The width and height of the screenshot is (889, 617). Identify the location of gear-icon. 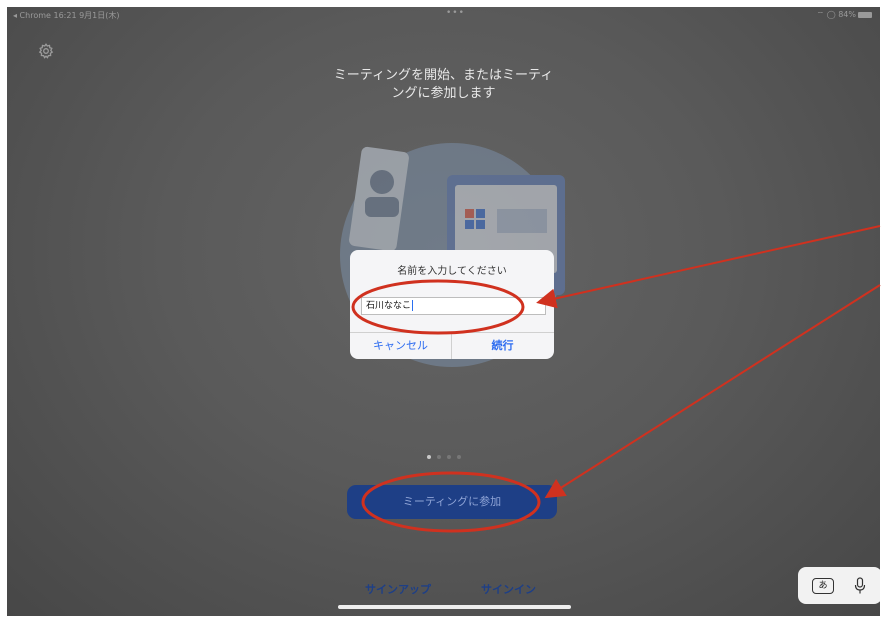
(46, 51).